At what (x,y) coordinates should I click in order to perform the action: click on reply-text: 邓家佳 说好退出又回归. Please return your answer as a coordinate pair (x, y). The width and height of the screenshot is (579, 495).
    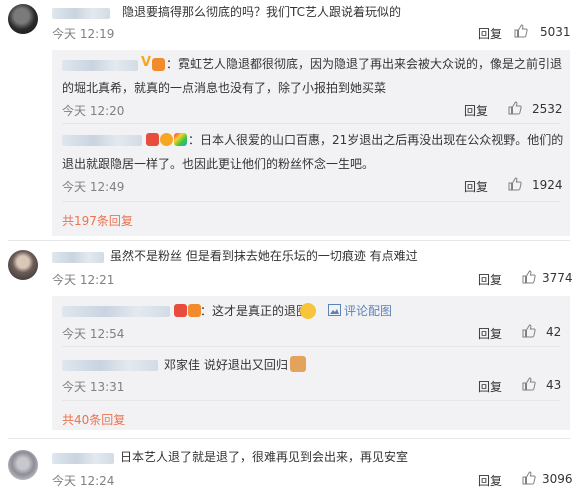
    Looking at the image, I should click on (226, 365).